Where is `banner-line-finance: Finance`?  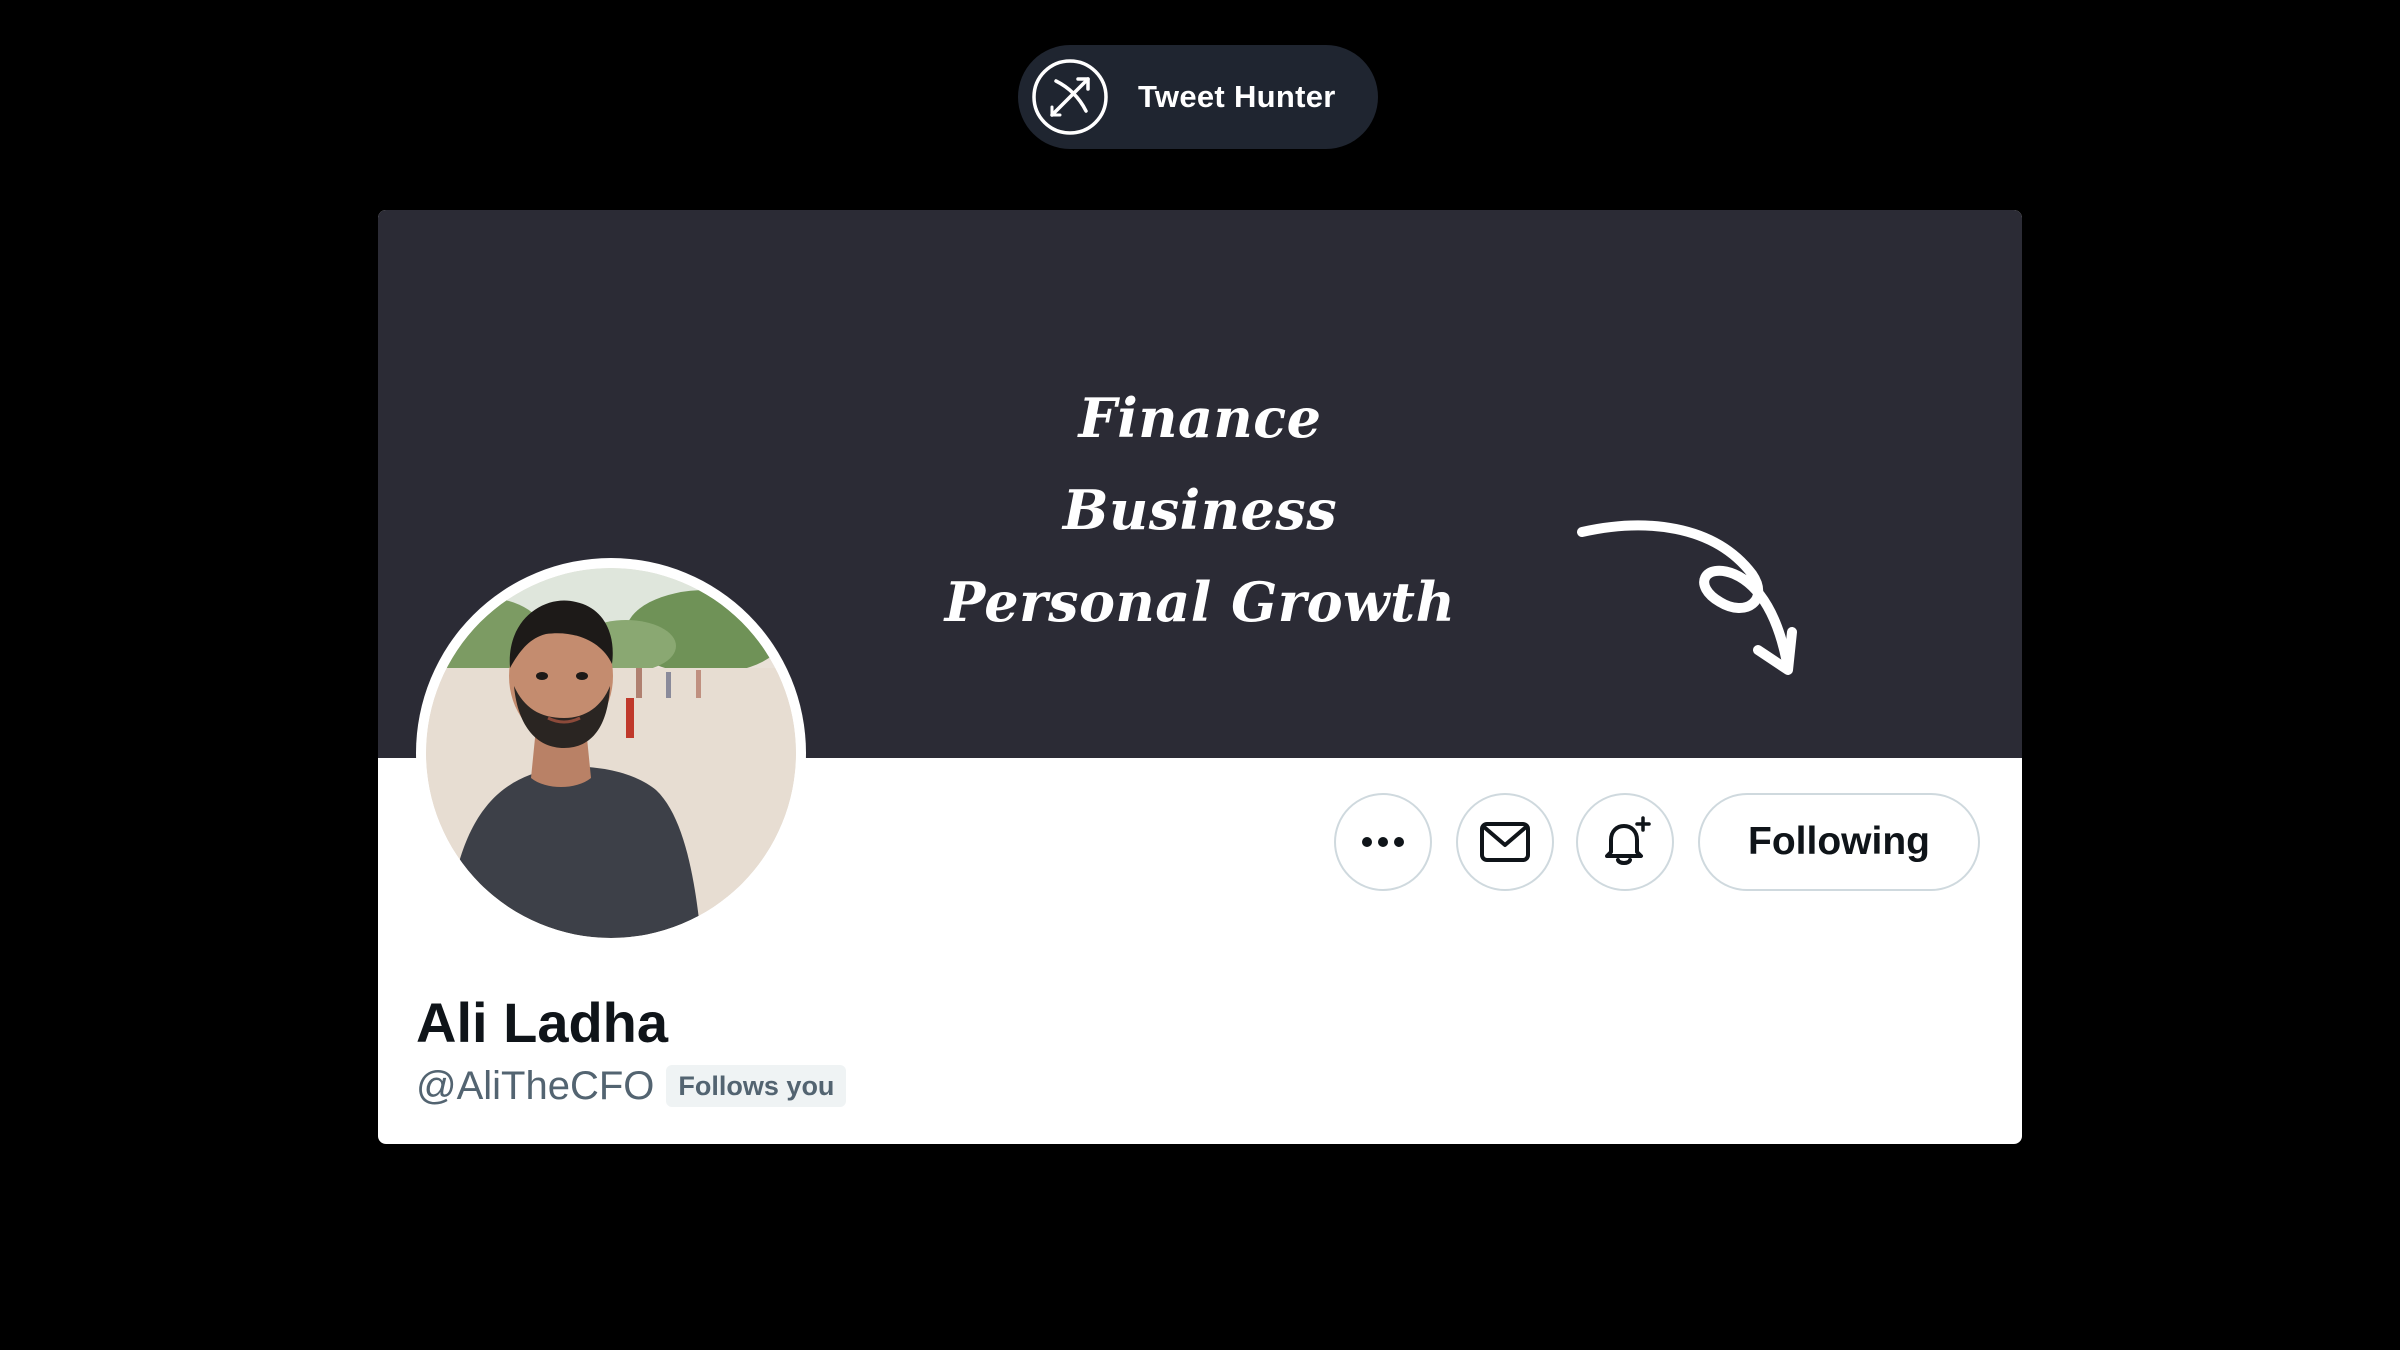
banner-line-finance: Finance is located at coordinates (1200, 418).